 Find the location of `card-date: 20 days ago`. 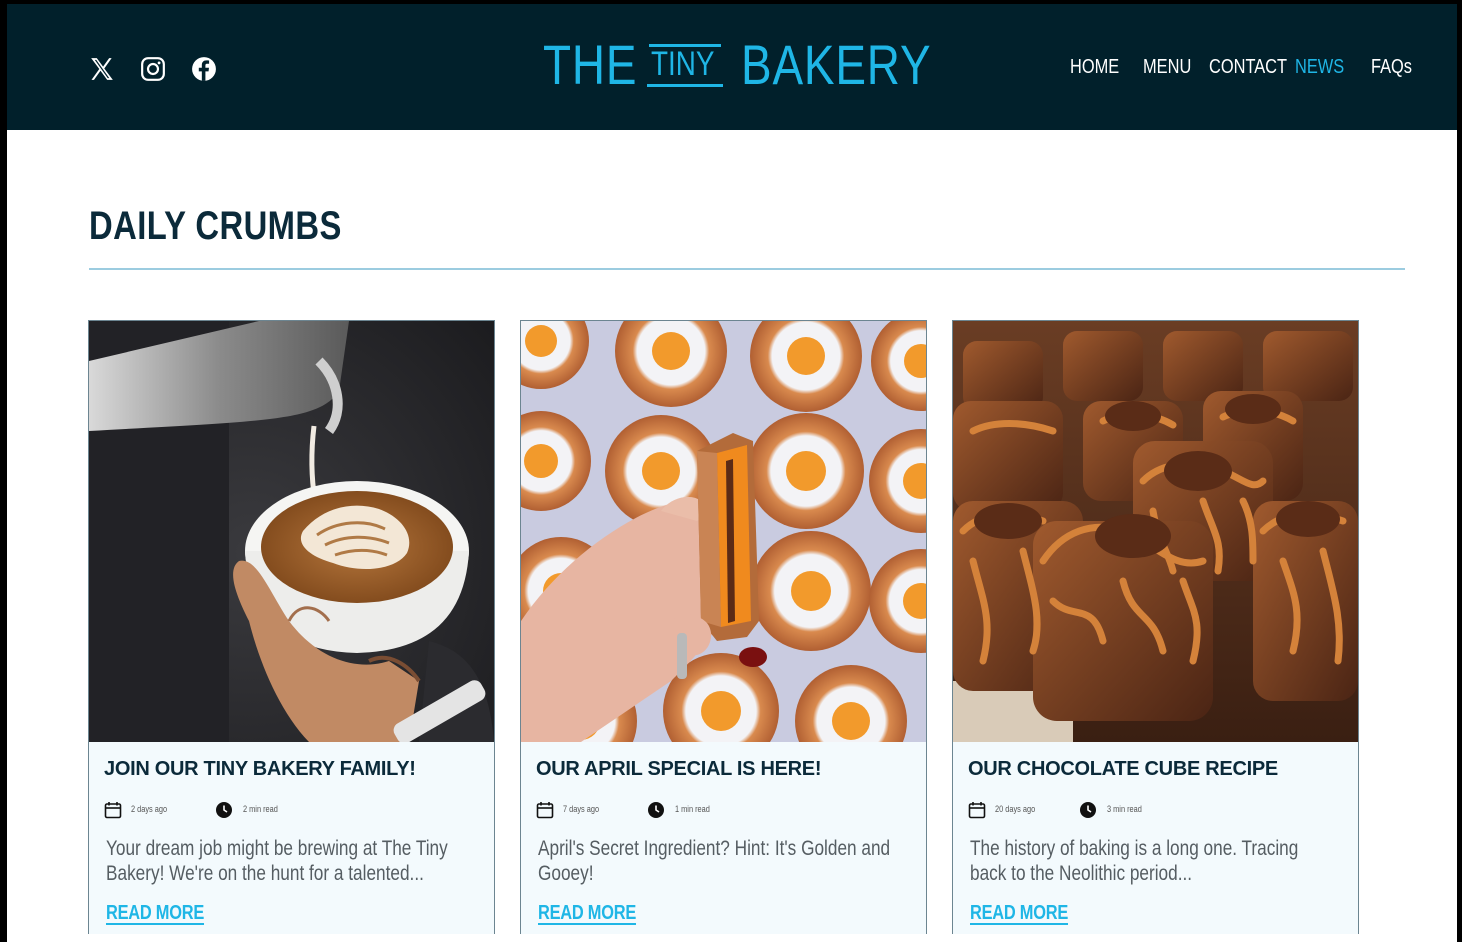

card-date: 20 days ago is located at coordinates (1015, 809).